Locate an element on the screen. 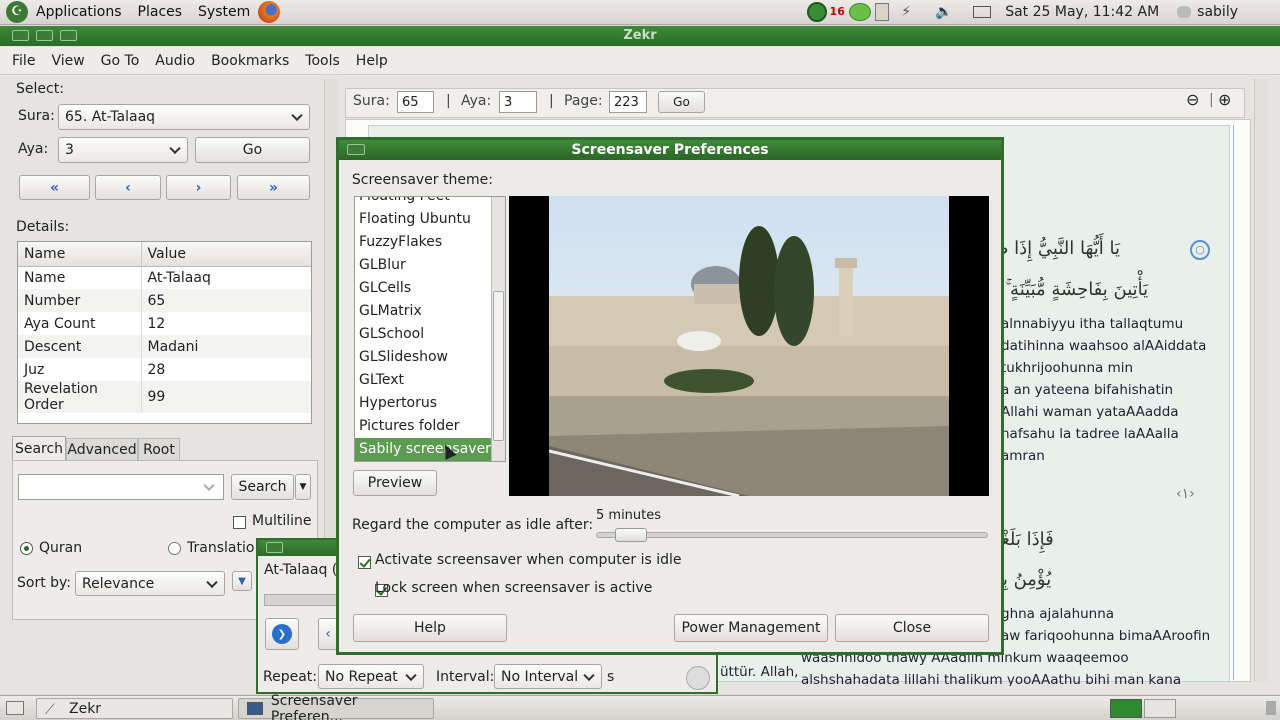 This screenshot has height=720, width=1280. theme-list-scrollbar is located at coordinates (498, 329).